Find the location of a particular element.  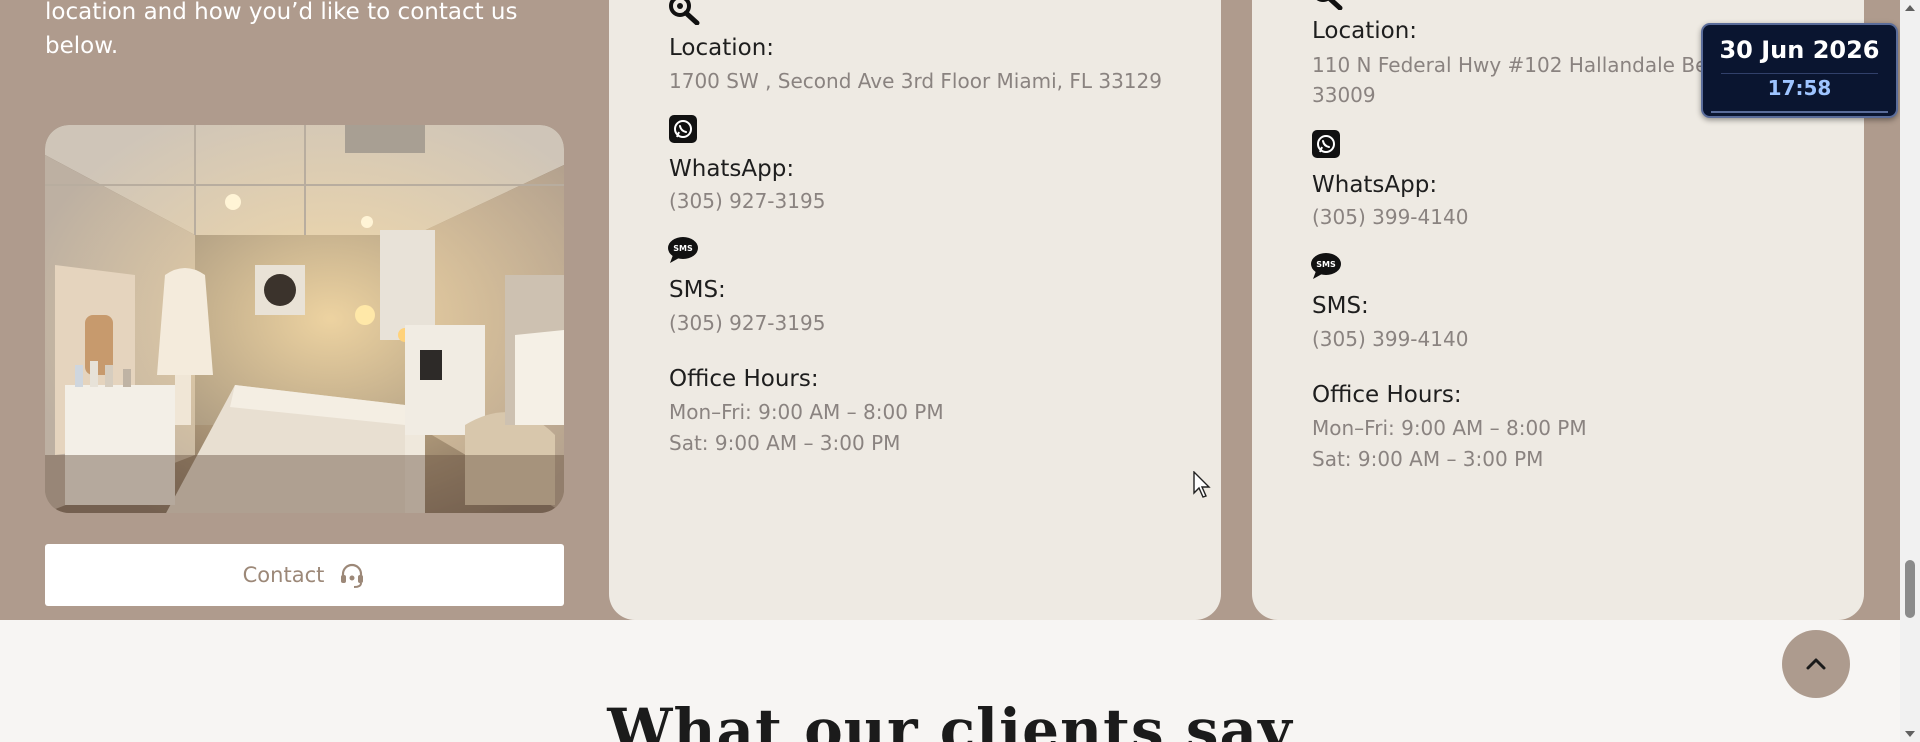

spa-room-photo is located at coordinates (304, 319).